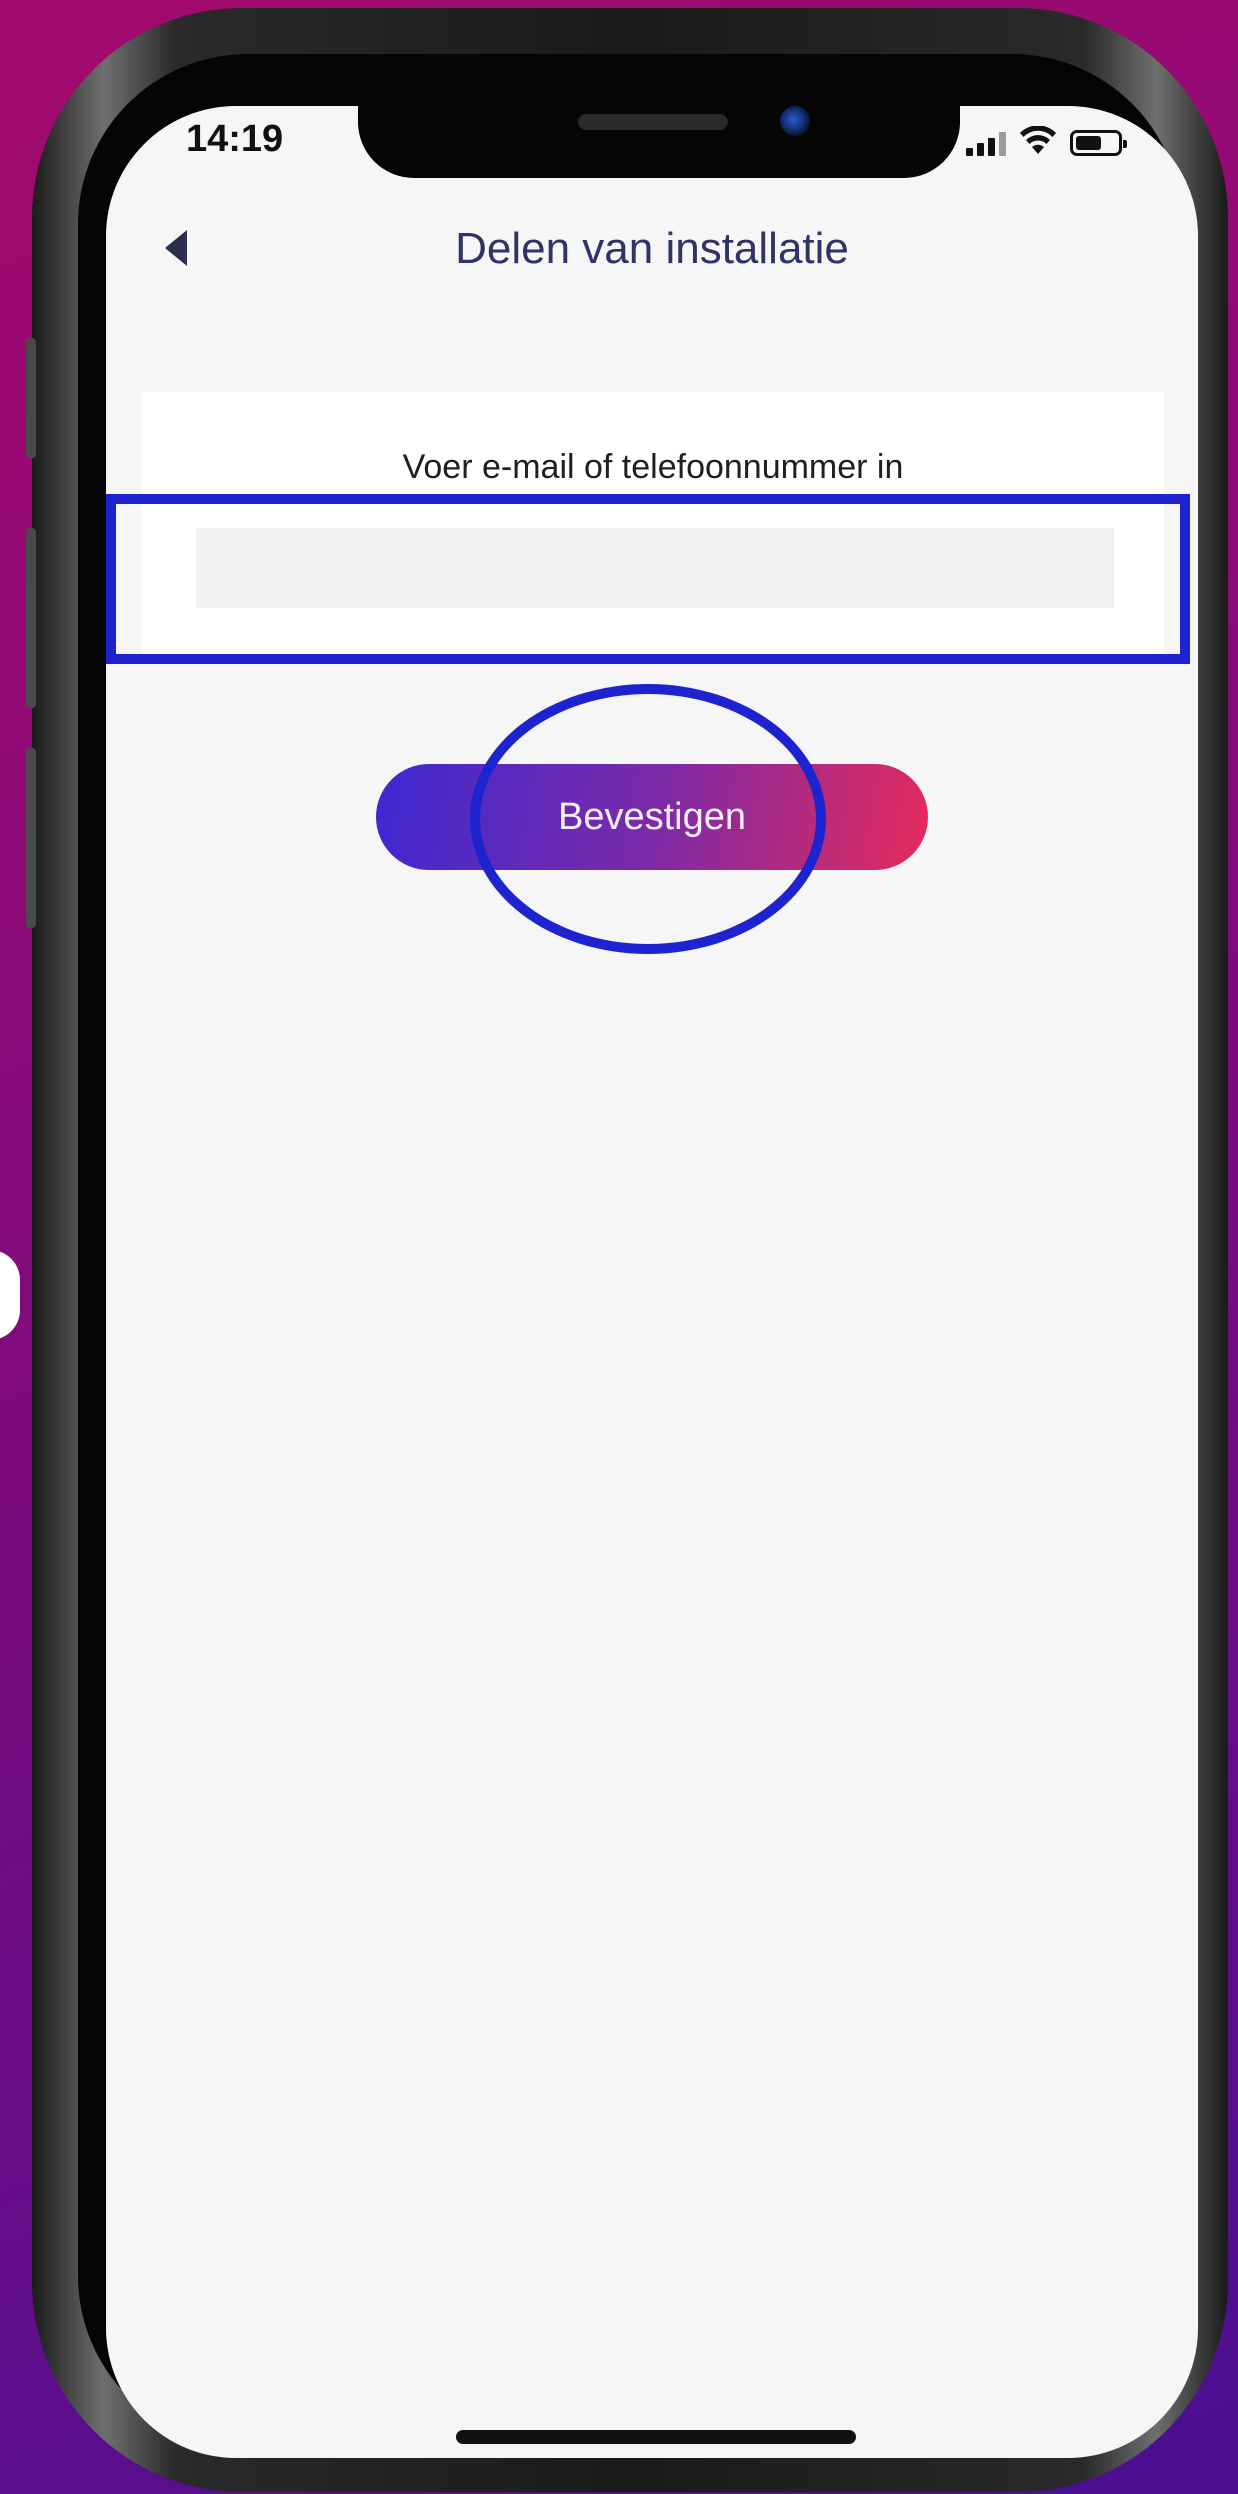 The height and width of the screenshot is (2494, 1238). Describe the element at coordinates (652, 248) in the screenshot. I see `page-title: Delen van installatie` at that location.